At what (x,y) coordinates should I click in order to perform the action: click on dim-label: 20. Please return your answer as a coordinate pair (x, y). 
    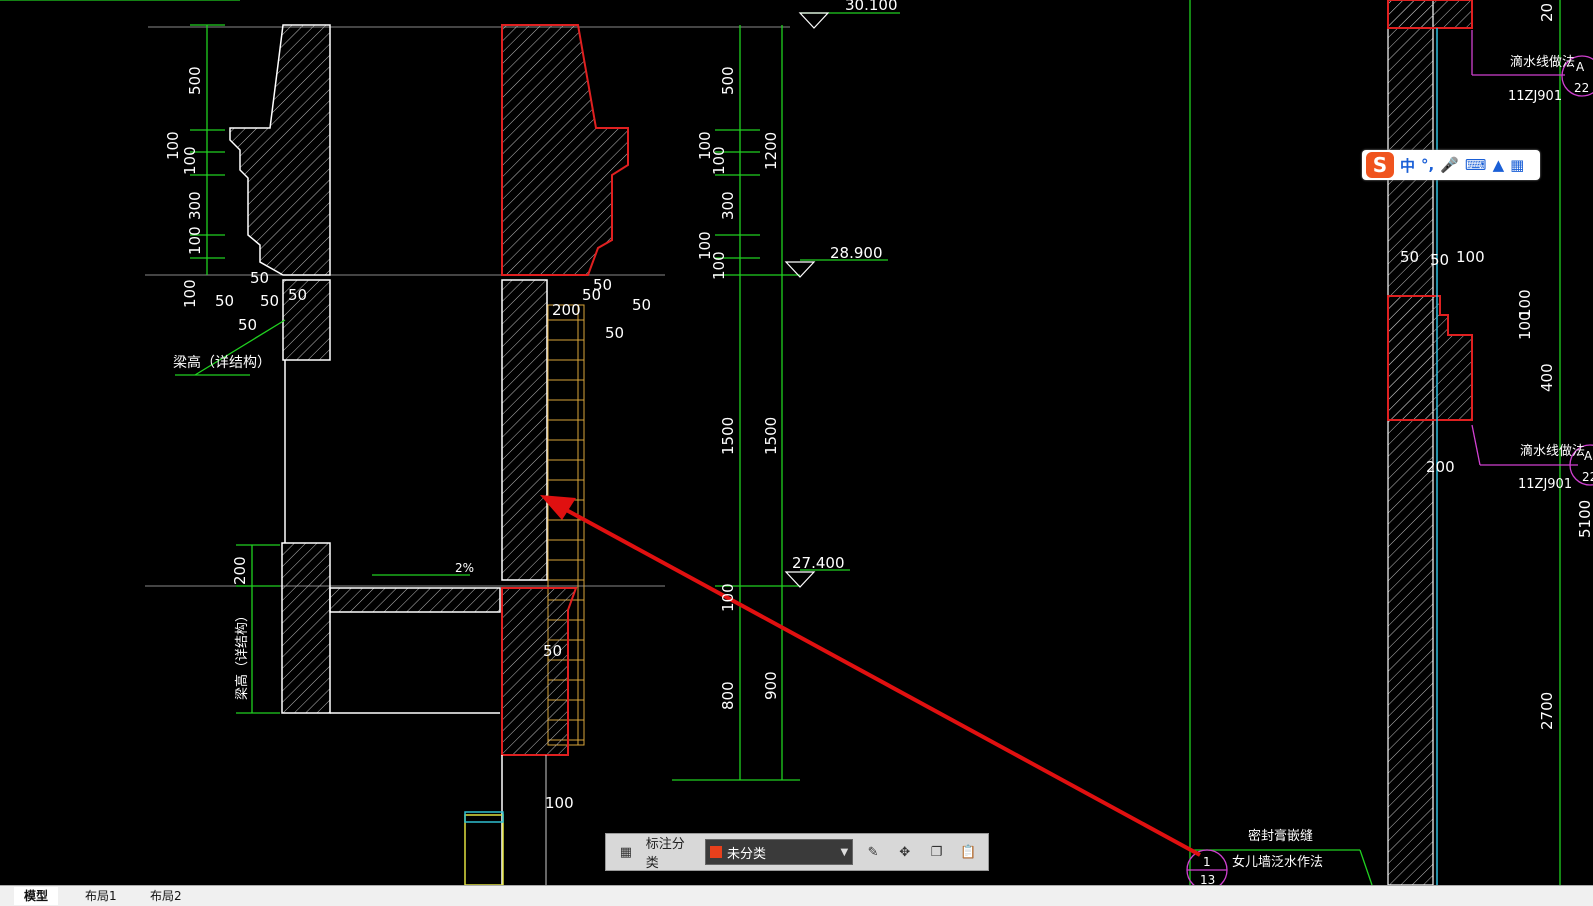
    Looking at the image, I should click on (1547, 12).